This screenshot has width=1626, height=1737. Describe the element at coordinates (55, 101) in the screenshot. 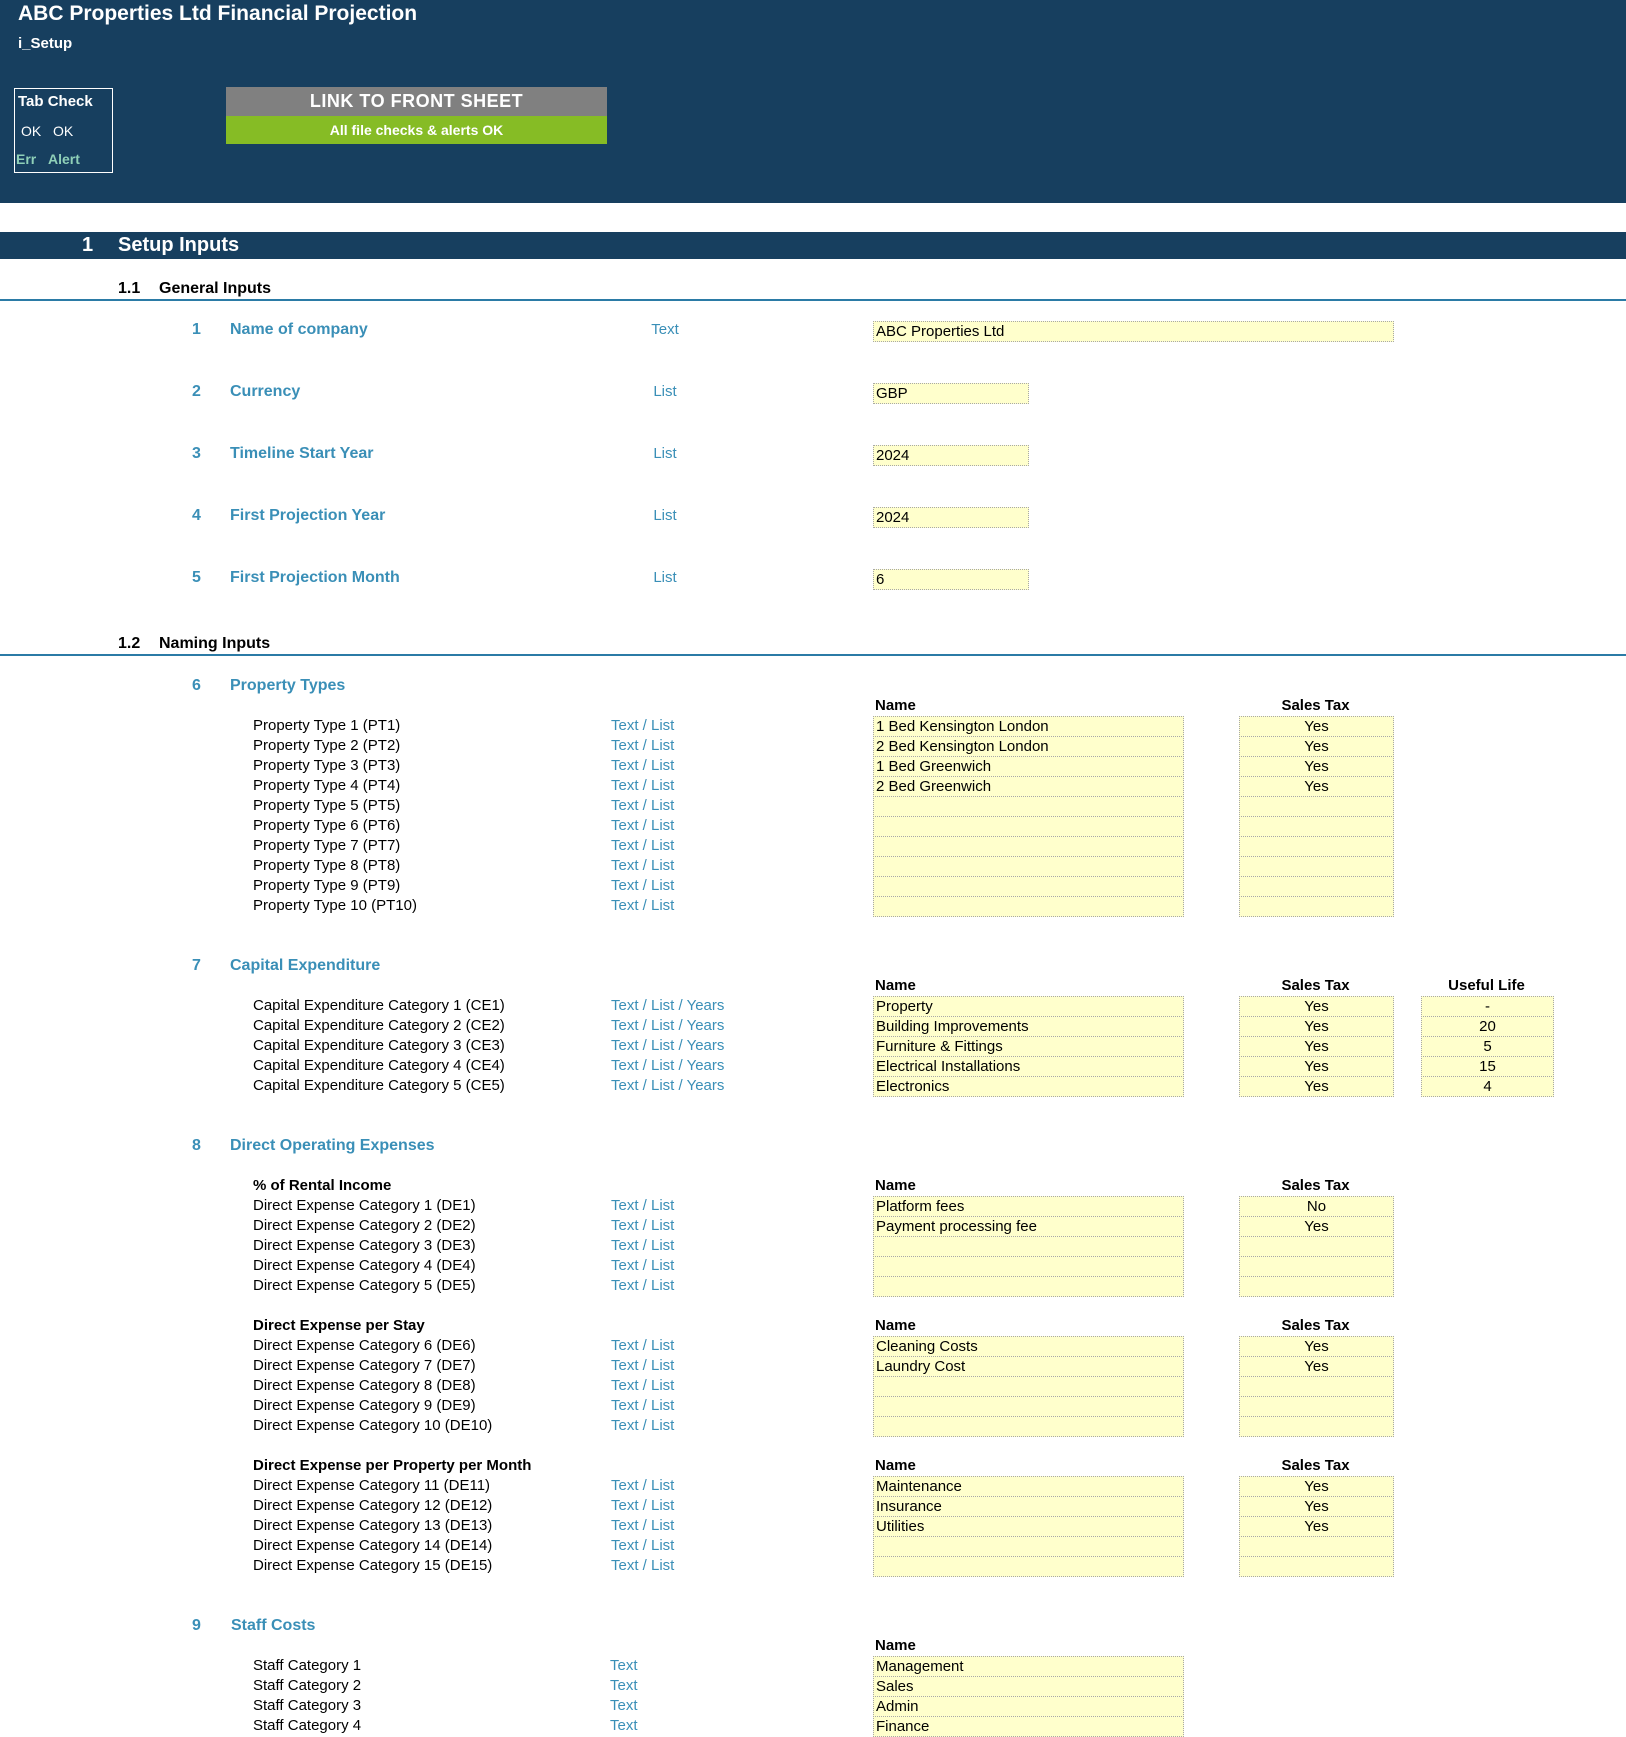

I see `tab-check-title: Tab Check` at that location.